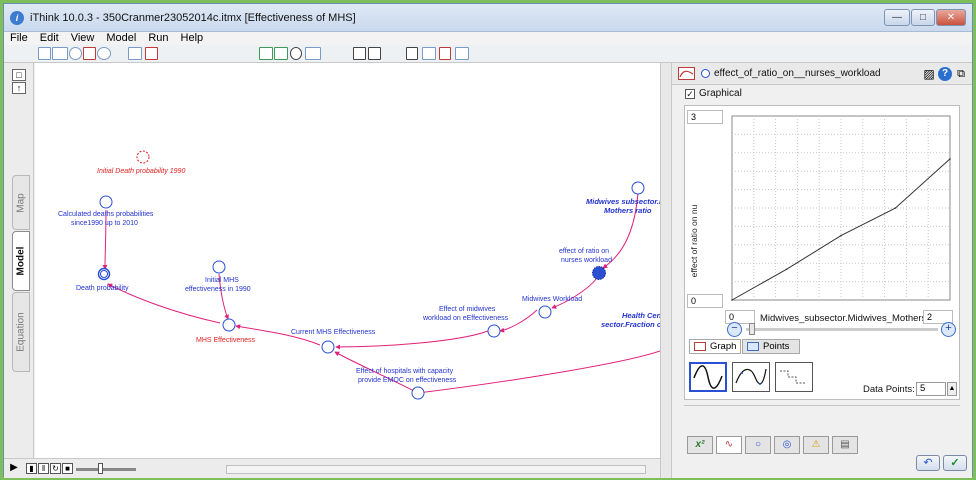 Image resolution: width=976 pixels, height=480 pixels. What do you see at coordinates (705, 301) in the screenshot?
I see `y-min-field: 0` at bounding box center [705, 301].